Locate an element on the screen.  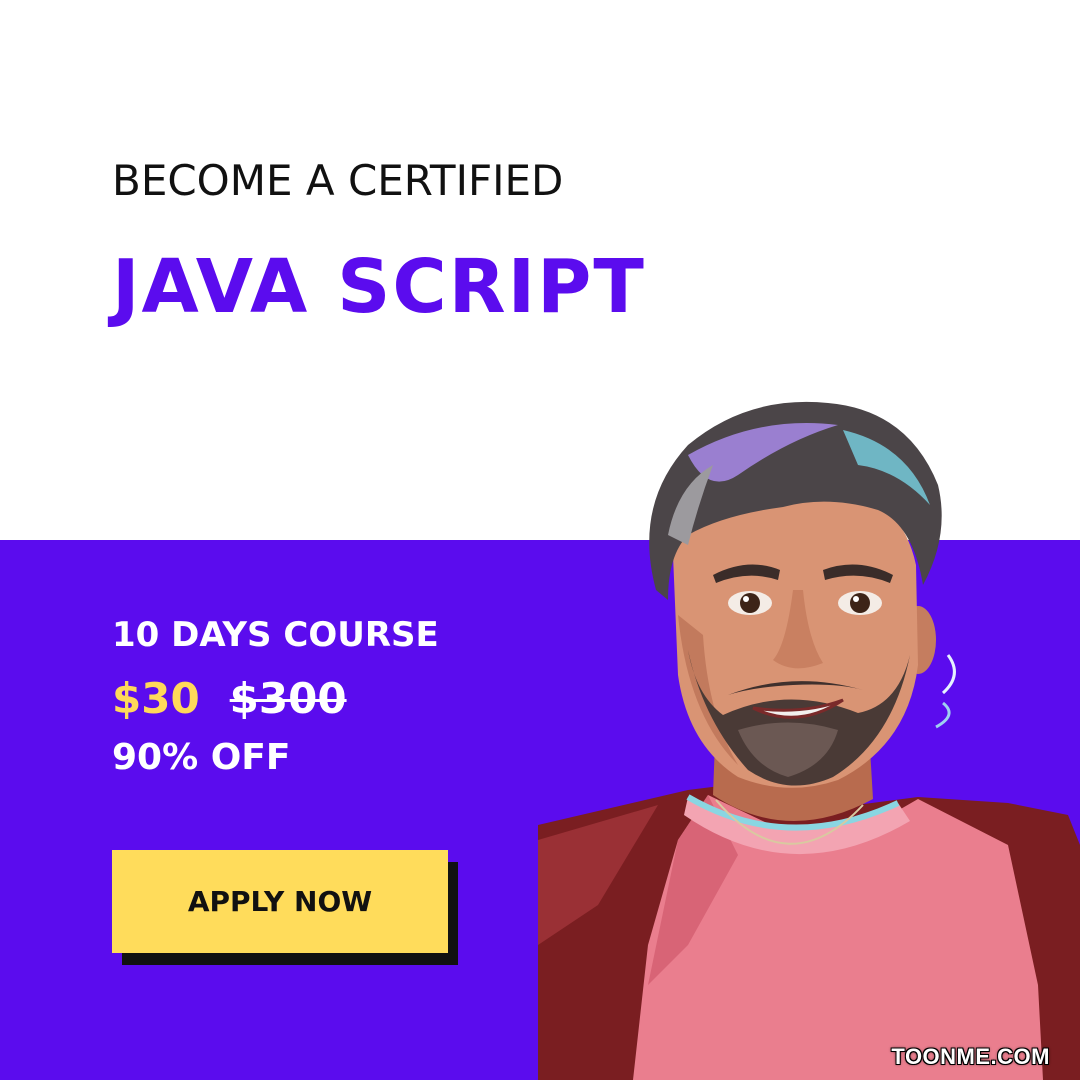
toonme-watermark: TOONME.COM is located at coordinates (970, 1056).